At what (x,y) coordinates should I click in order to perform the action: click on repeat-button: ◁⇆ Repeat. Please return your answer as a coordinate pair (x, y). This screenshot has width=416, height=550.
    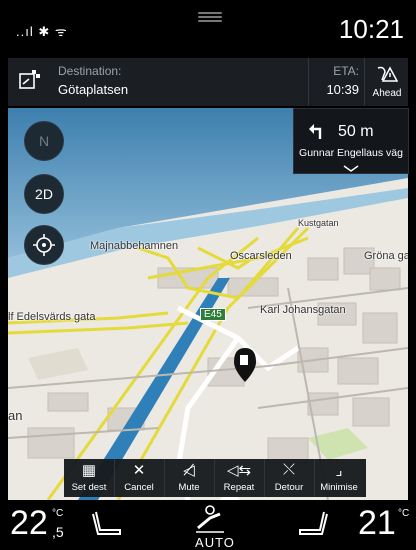
    Looking at the image, I should click on (239, 478).